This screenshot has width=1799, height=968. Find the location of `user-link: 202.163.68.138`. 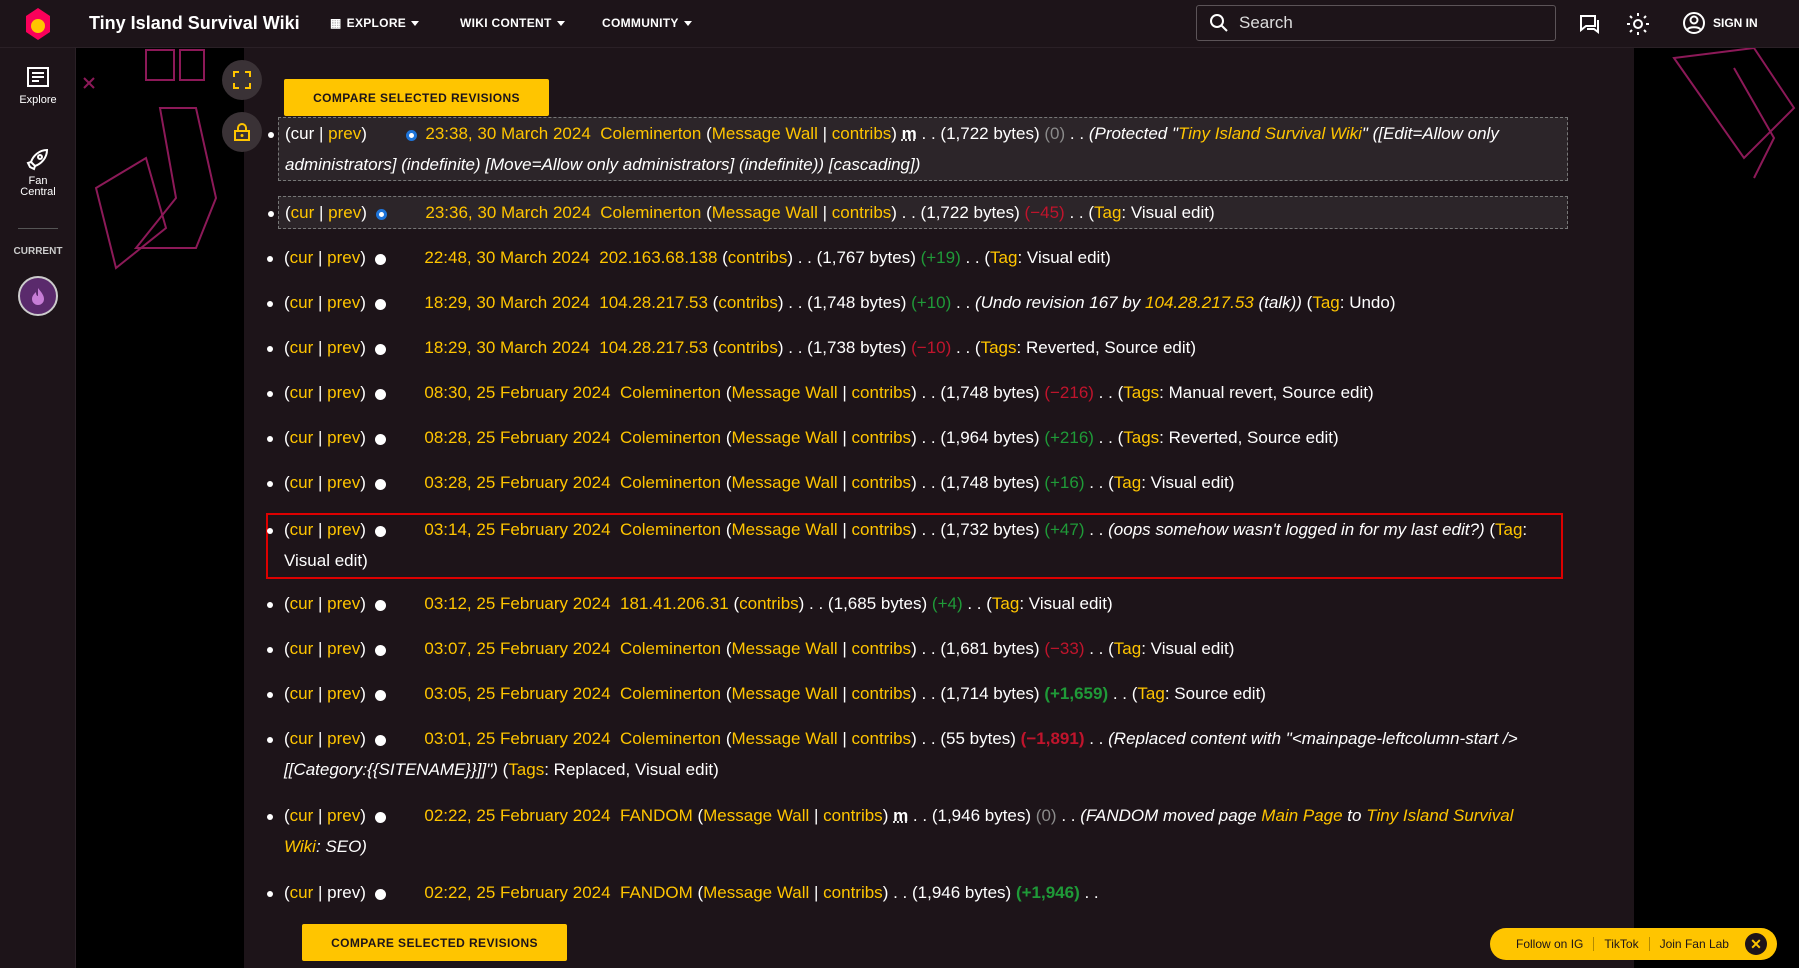

user-link: 202.163.68.138 is located at coordinates (658, 257).